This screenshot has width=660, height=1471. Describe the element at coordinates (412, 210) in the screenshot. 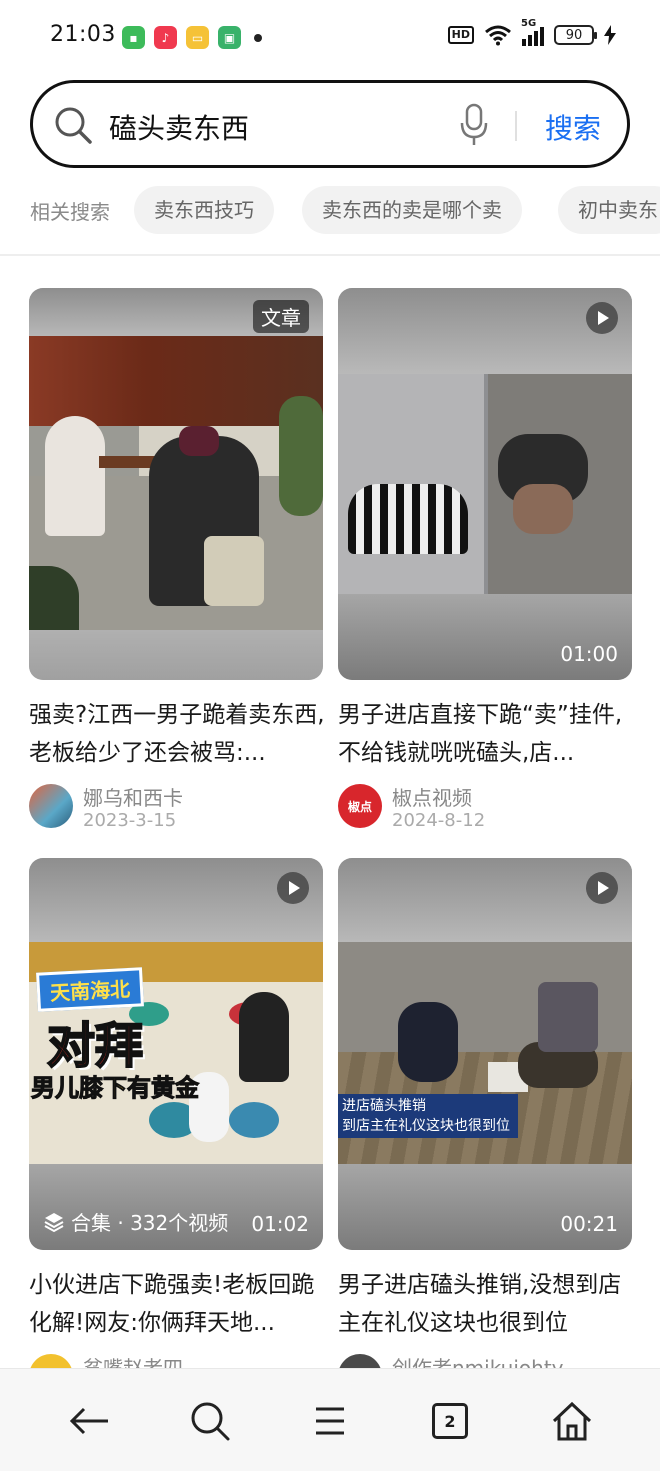

I see `related-chip: 卖东西的卖是哪个卖` at that location.